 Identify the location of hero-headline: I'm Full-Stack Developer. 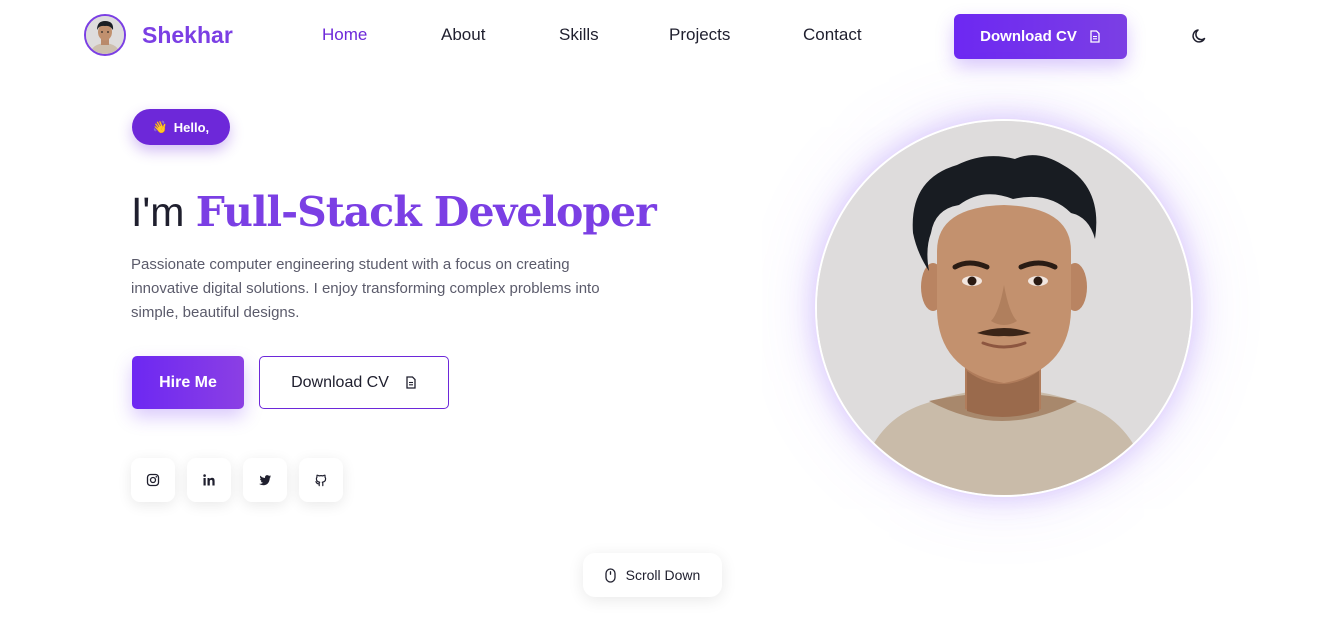
(394, 212).